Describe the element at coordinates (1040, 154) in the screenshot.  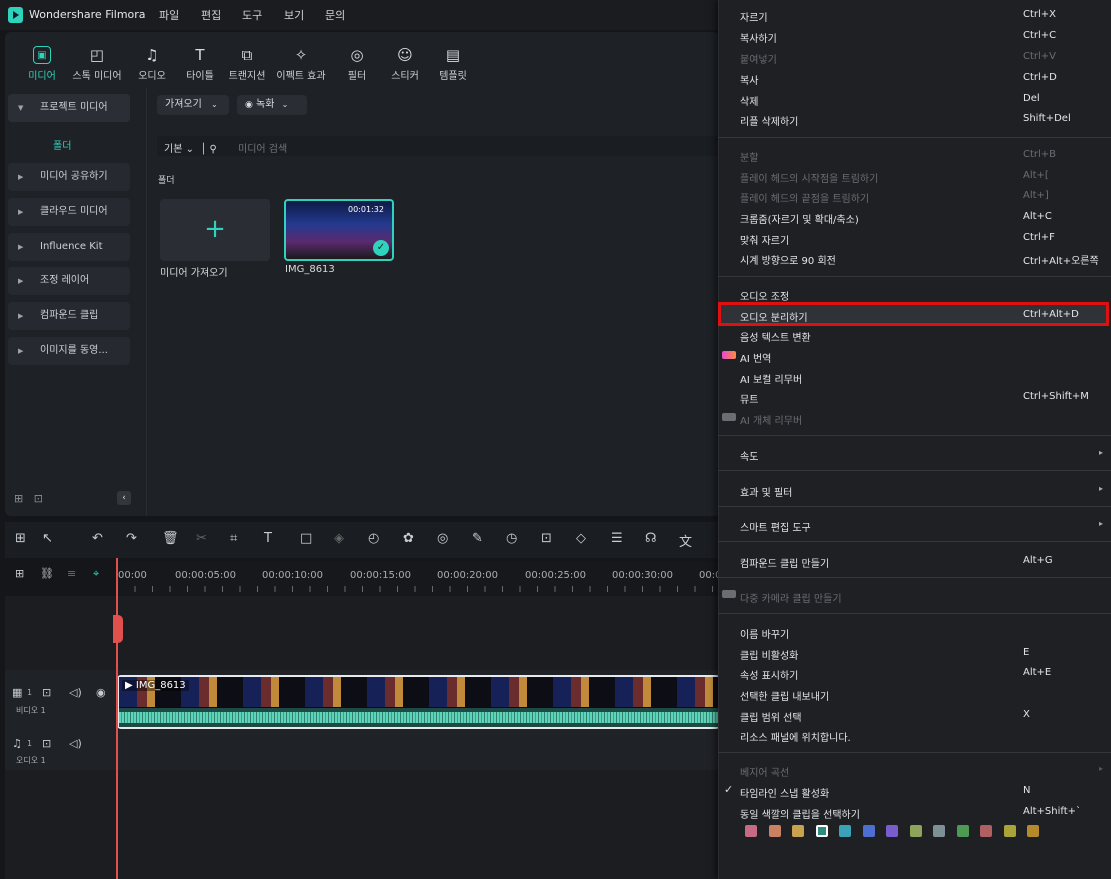
I see `context-menu-shortcut: Ctrl+B` at that location.